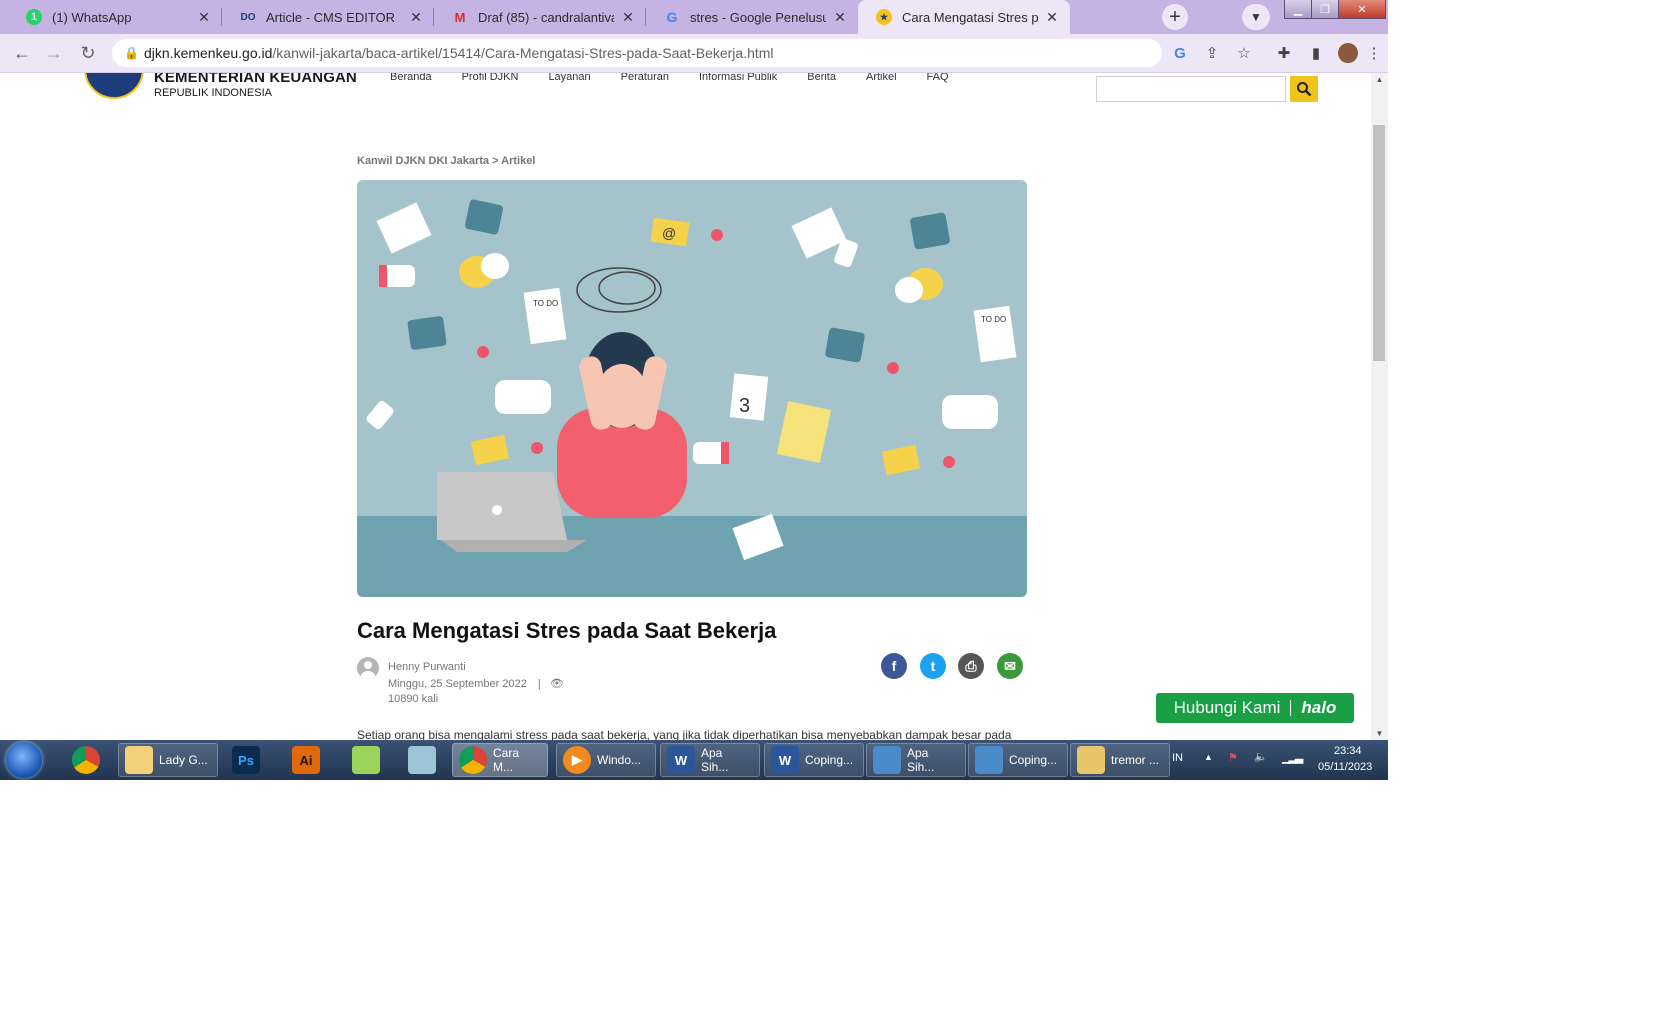 This screenshot has height=1032, width=1678. I want to click on extensions-icon: ✚, so click(1284, 53).